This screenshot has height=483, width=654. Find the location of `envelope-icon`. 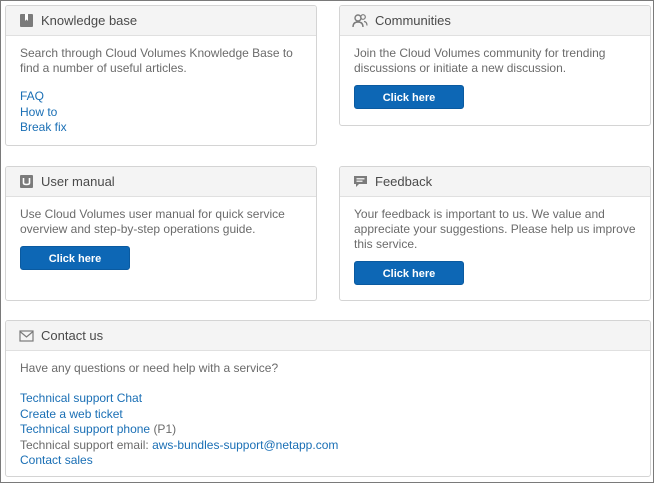

envelope-icon is located at coordinates (26, 336).